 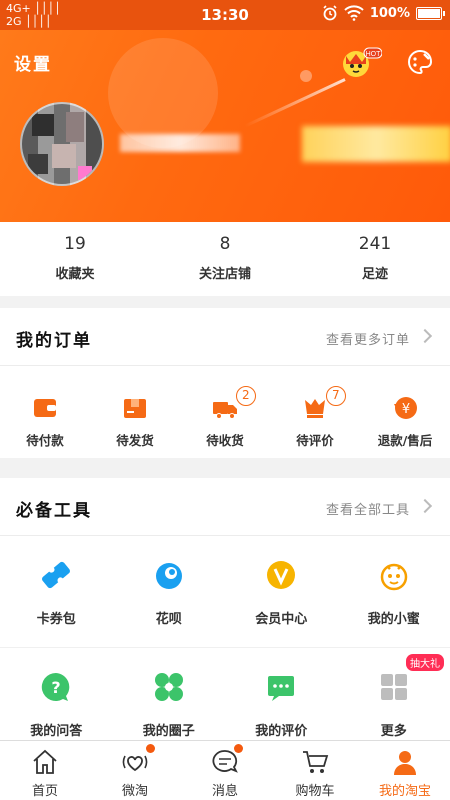 What do you see at coordinates (224, 274) in the screenshot?
I see `stat-label: 关注店铺` at bounding box center [224, 274].